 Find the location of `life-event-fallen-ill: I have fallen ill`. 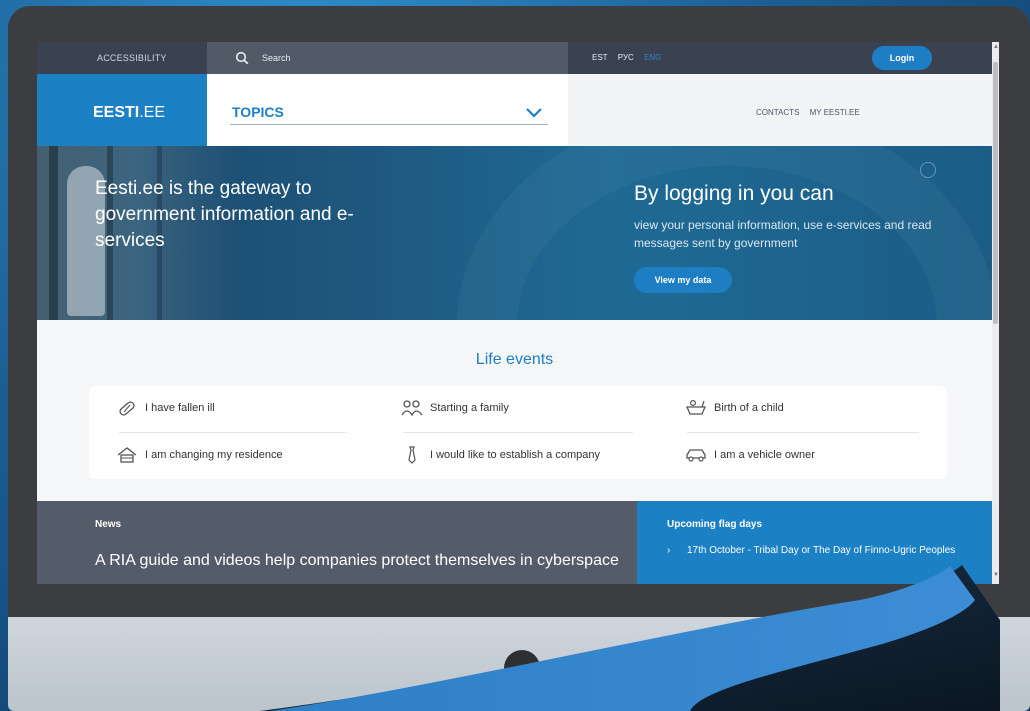

life-event-fallen-ill: I have fallen ill is located at coordinates (165, 408).